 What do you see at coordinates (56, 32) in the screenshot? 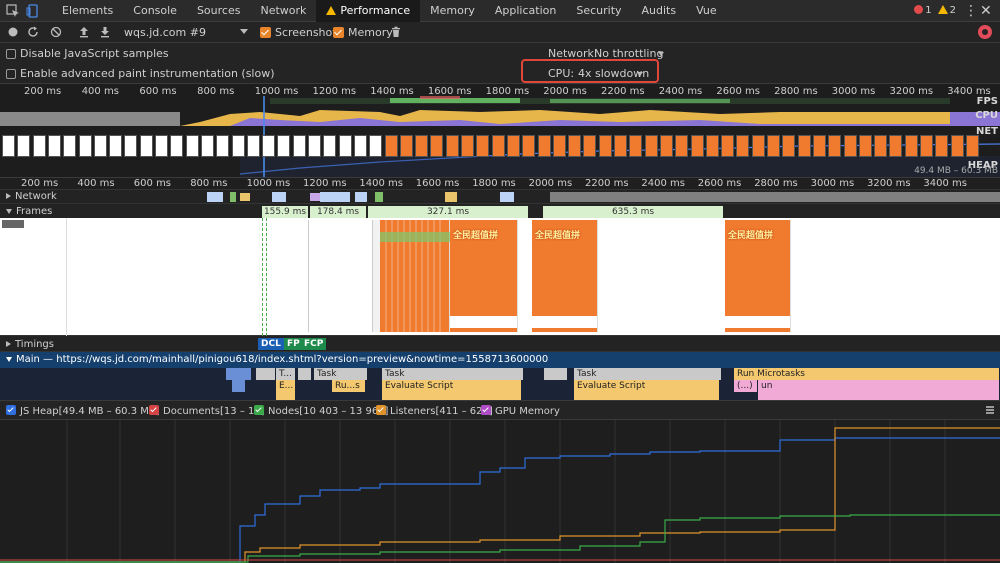
I see `clear-icon` at bounding box center [56, 32].